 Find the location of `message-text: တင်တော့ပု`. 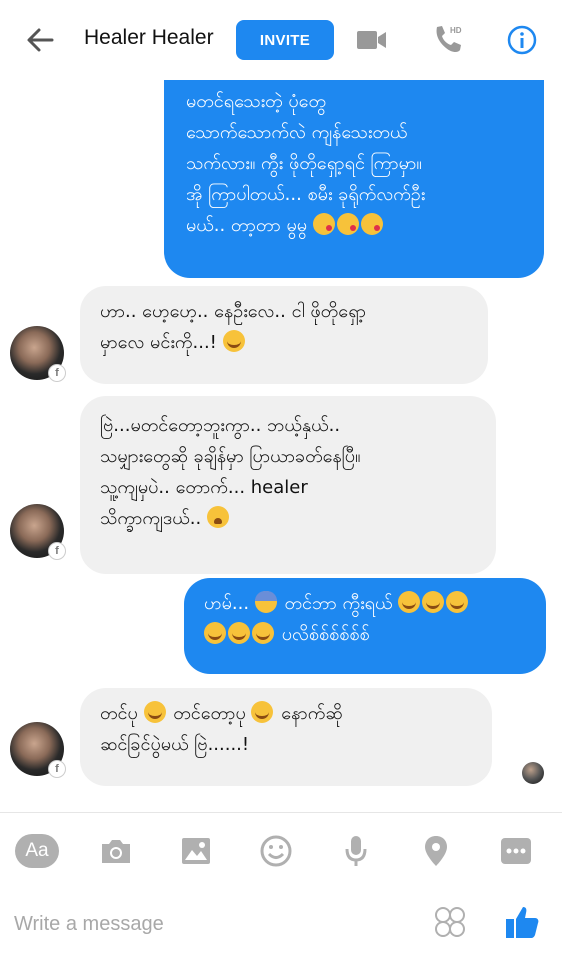

message-text: တင်တော့ပု is located at coordinates (209, 713).